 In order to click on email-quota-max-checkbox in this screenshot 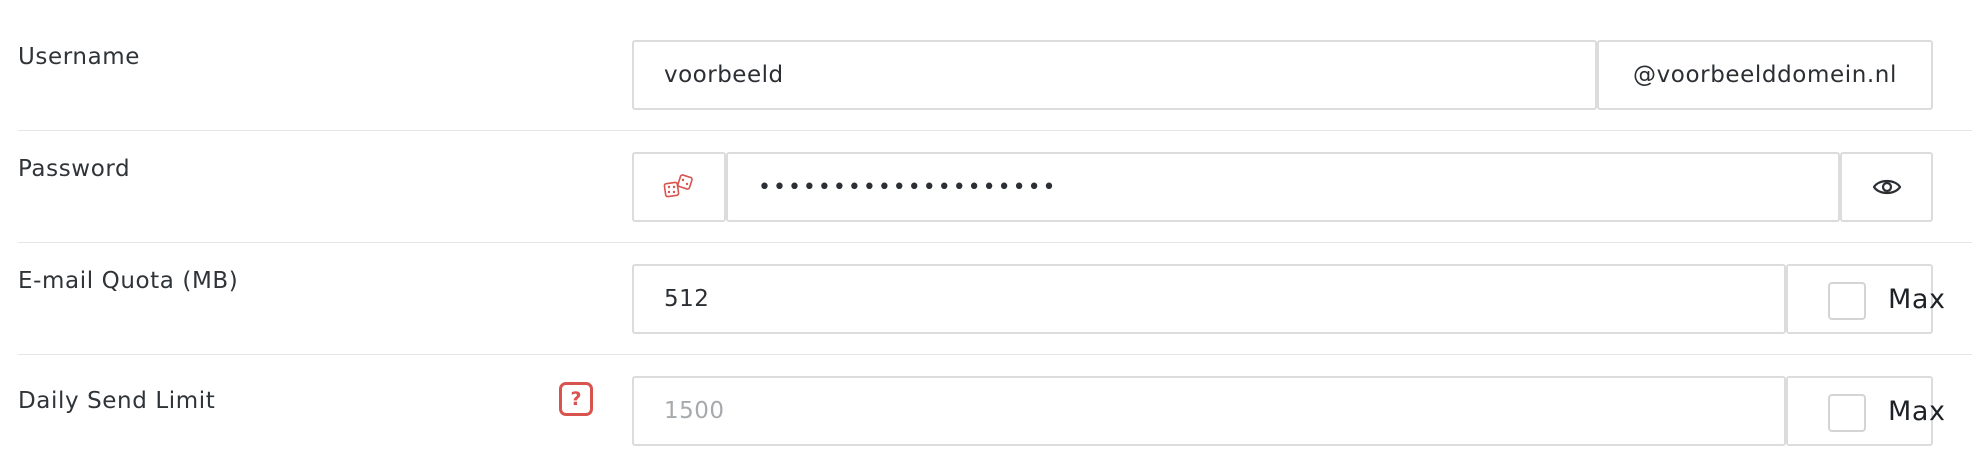, I will do `click(1847, 301)`.